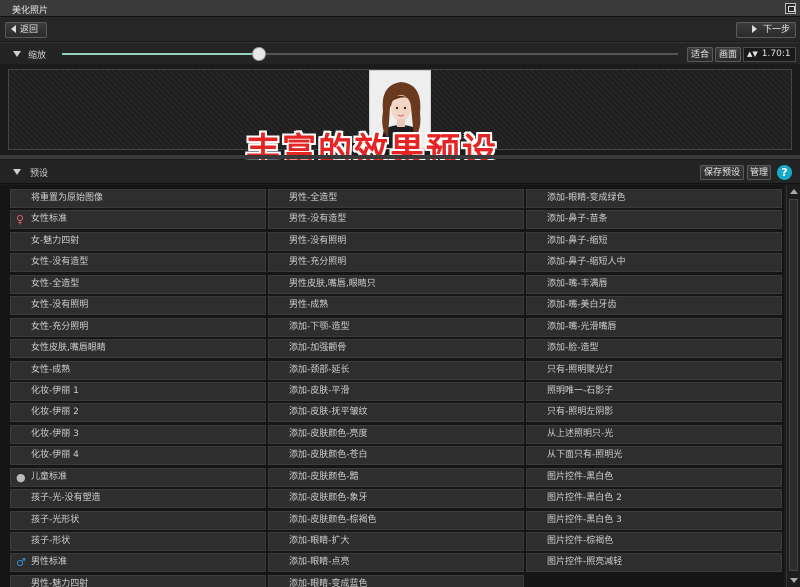  I want to click on preset-item: 图片控件-黑白色 2, so click(654, 499).